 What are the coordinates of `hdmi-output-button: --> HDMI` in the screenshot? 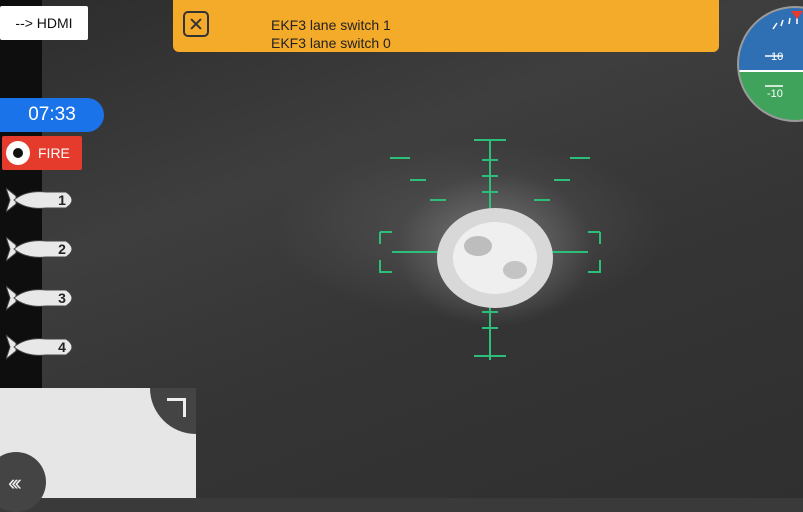 It's located at (44, 23).